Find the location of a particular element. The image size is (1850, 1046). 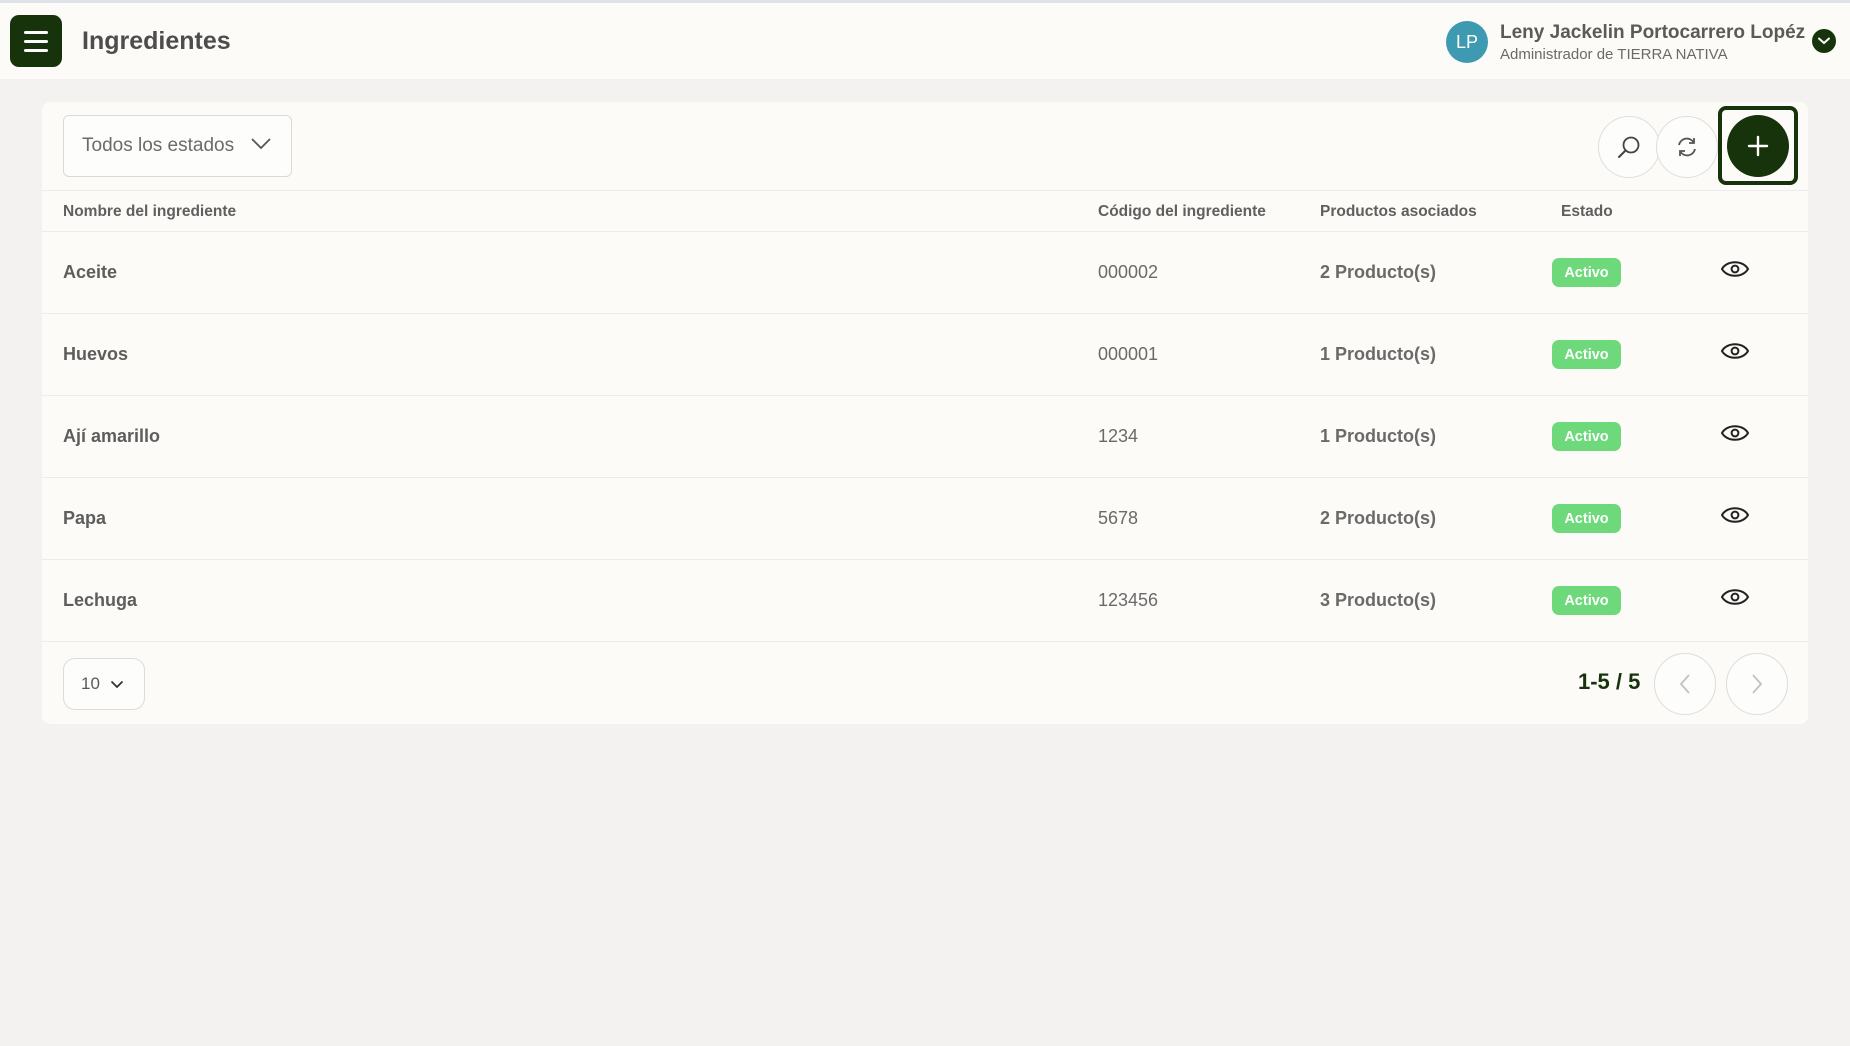

status-filter-select: Todos los estados is located at coordinates (177, 146).